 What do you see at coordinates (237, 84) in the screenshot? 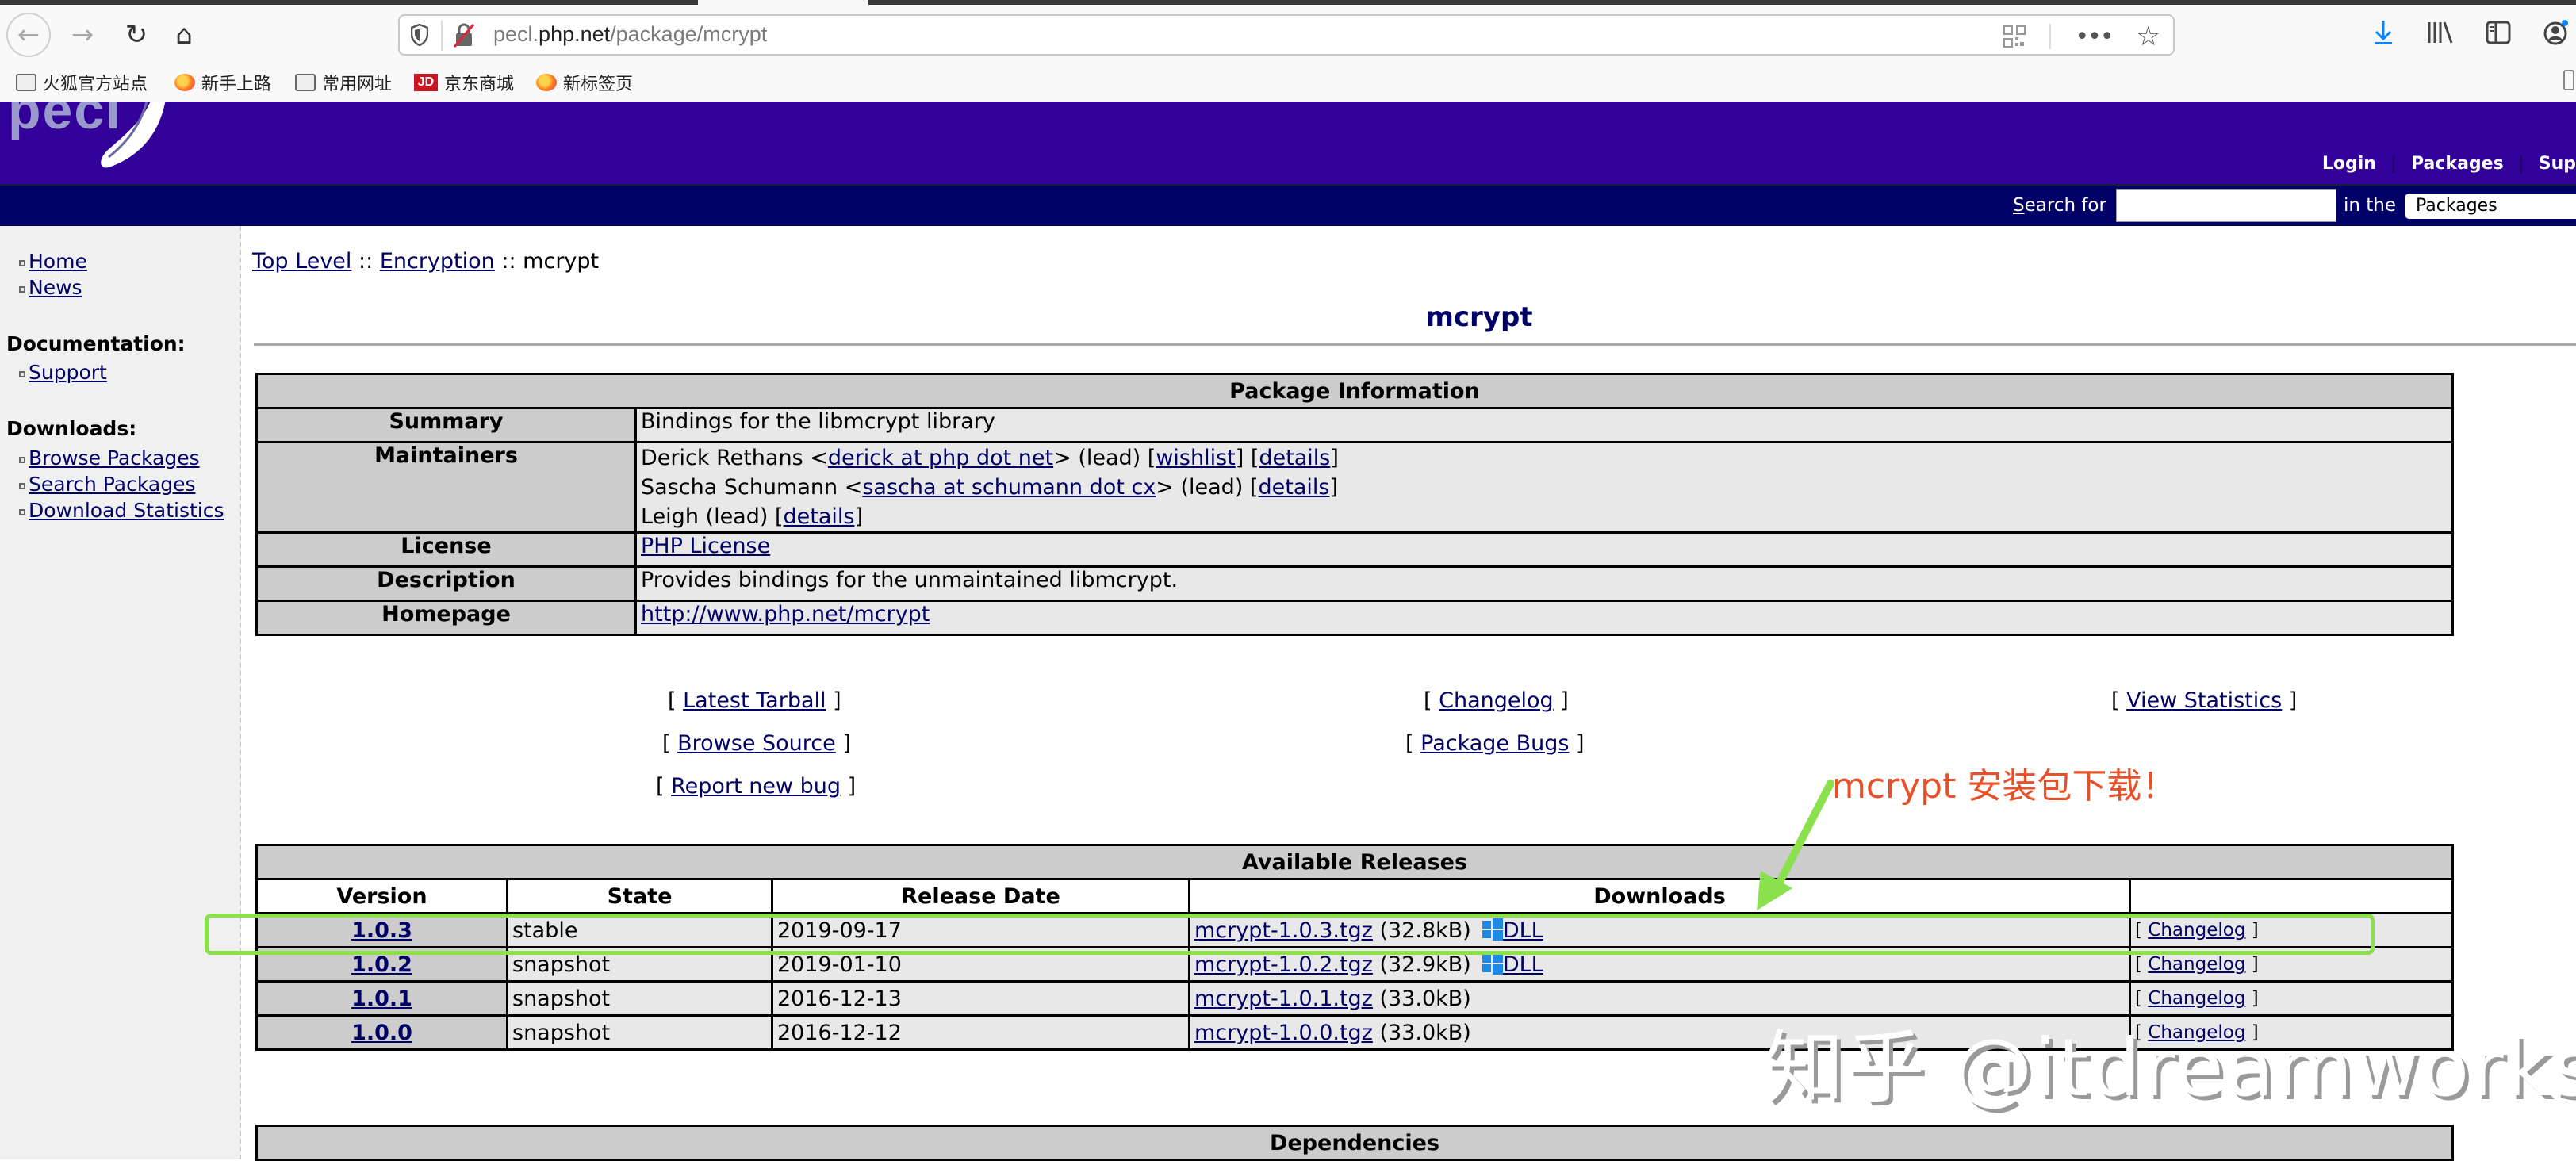
I see `bookmark-label: 新手上路` at bounding box center [237, 84].